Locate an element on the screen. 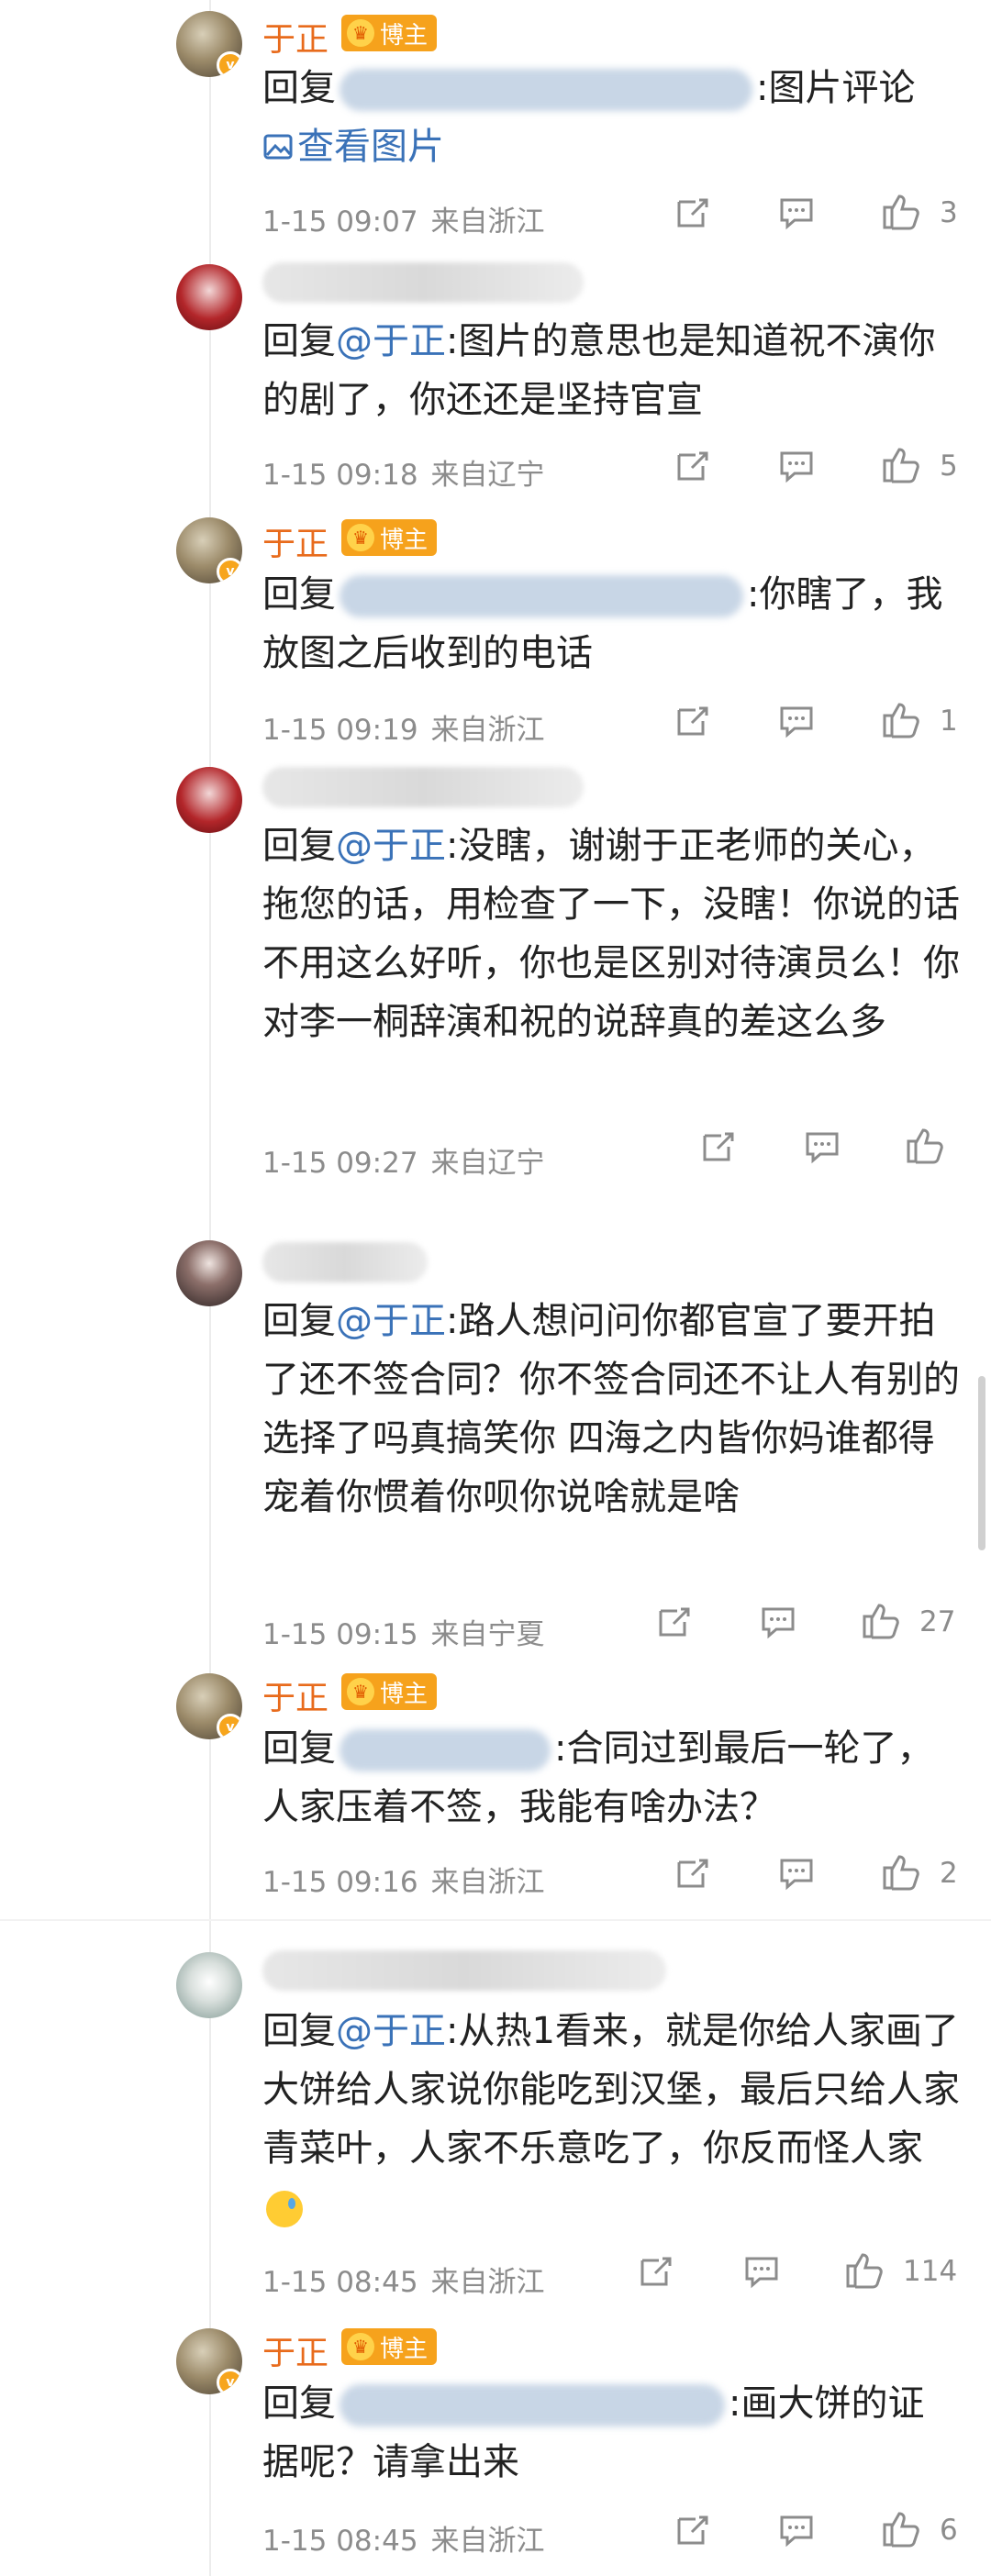 The width and height of the screenshot is (991, 2576). timestamp: 1-15 09:18 is located at coordinates (340, 475).